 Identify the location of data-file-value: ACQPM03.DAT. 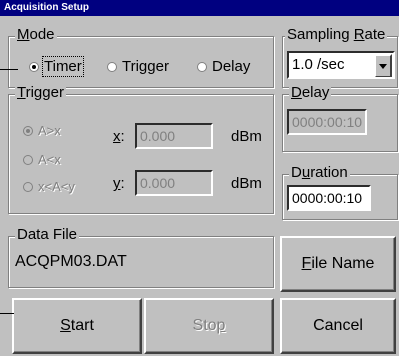
(71, 261).